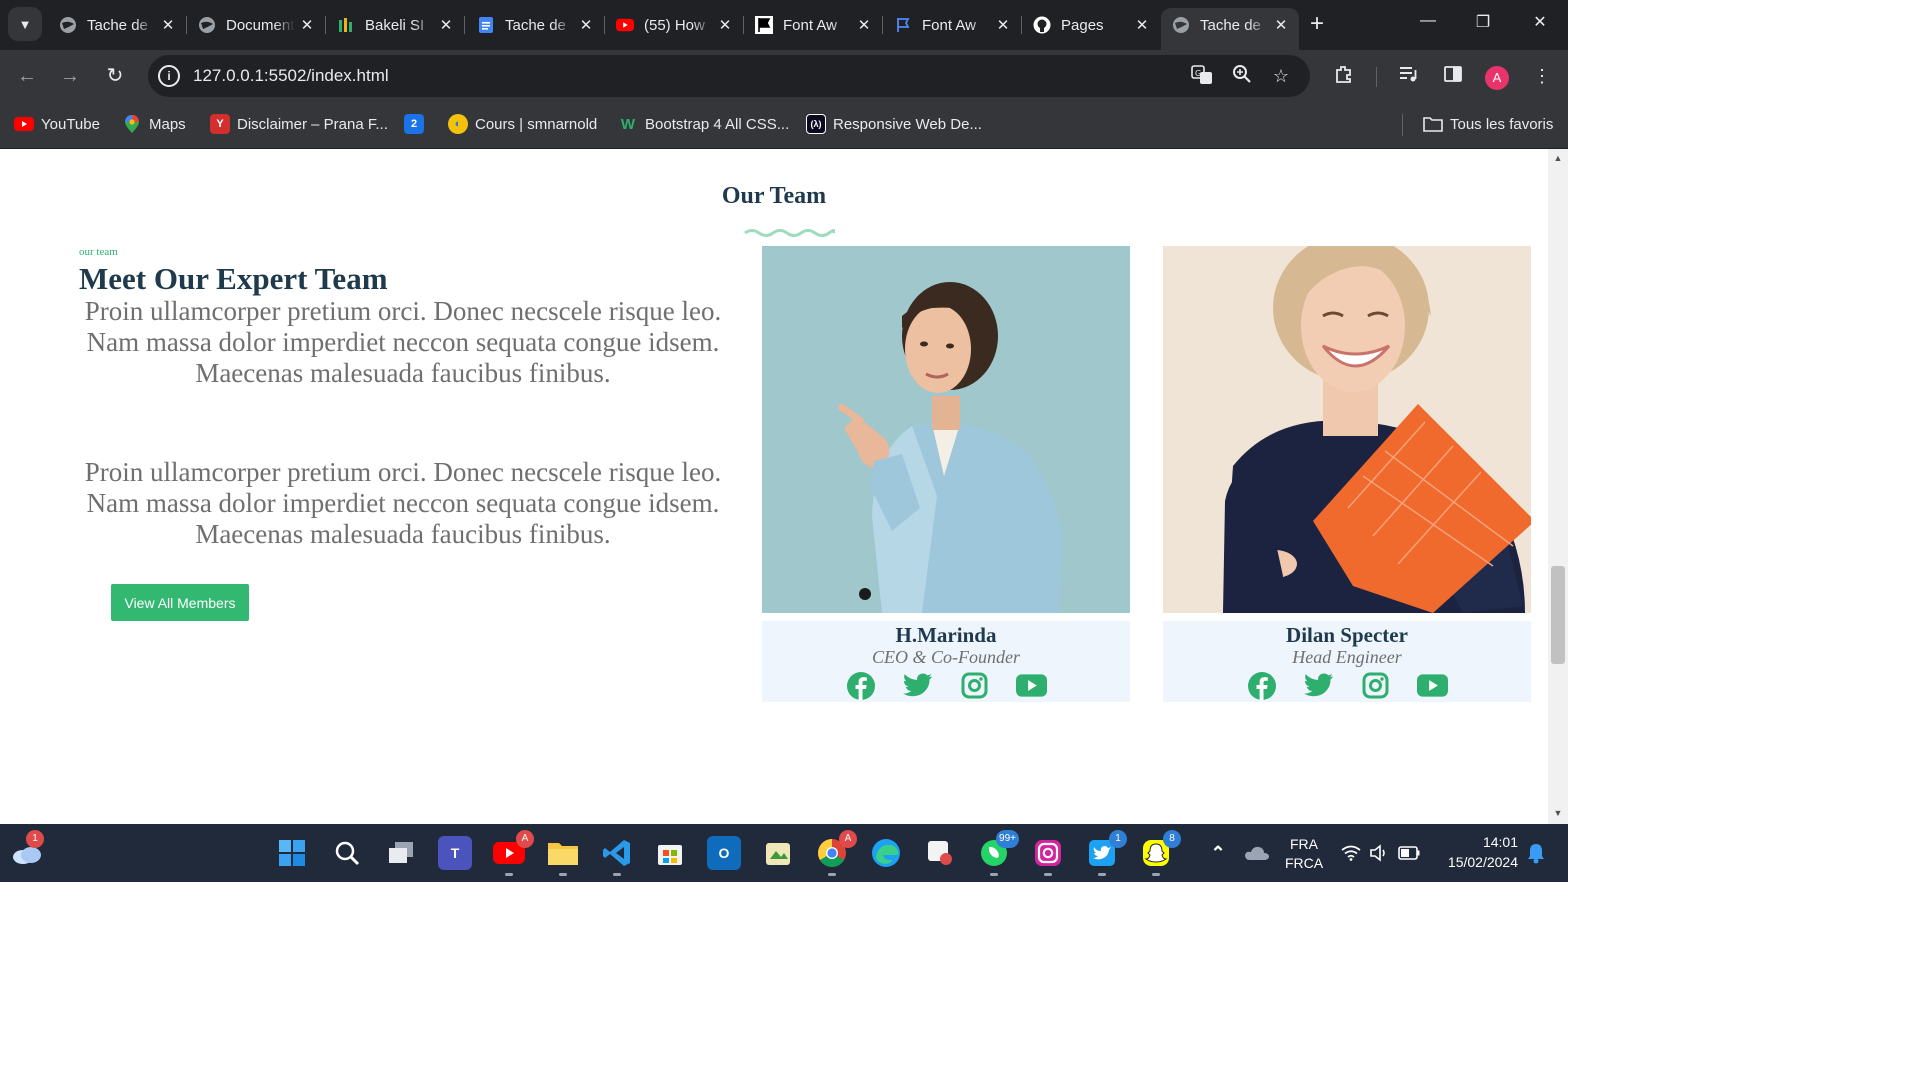  Describe the element at coordinates (1408, 76) in the screenshot. I see `media-control-icon` at that location.